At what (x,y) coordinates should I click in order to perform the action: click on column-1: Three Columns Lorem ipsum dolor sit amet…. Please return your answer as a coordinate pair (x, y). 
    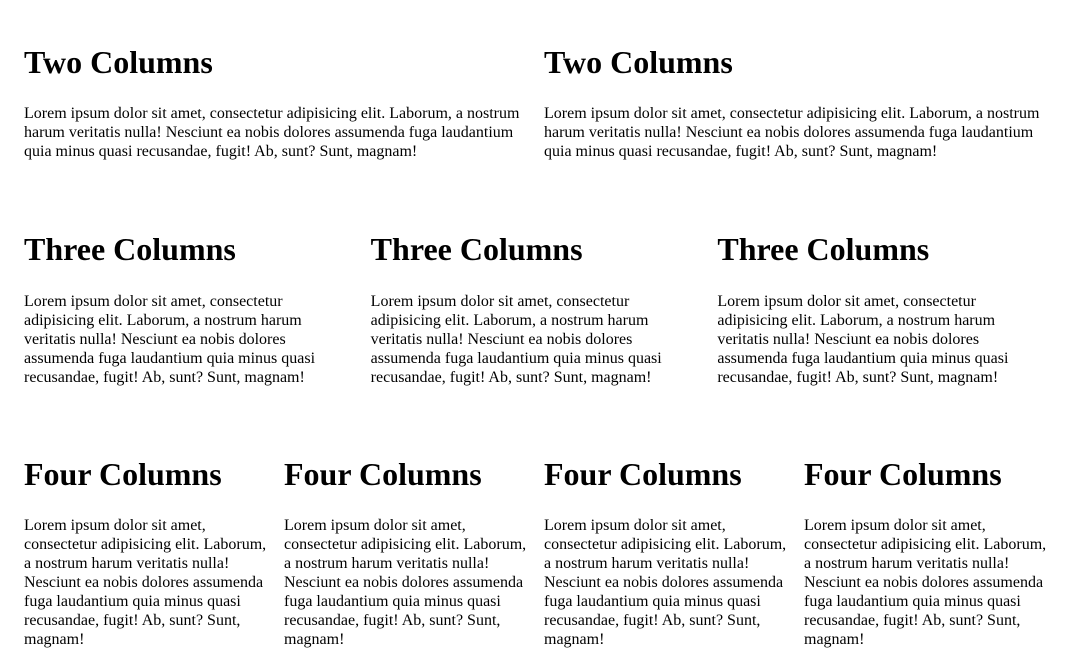
    Looking at the image, I should click on (197, 309).